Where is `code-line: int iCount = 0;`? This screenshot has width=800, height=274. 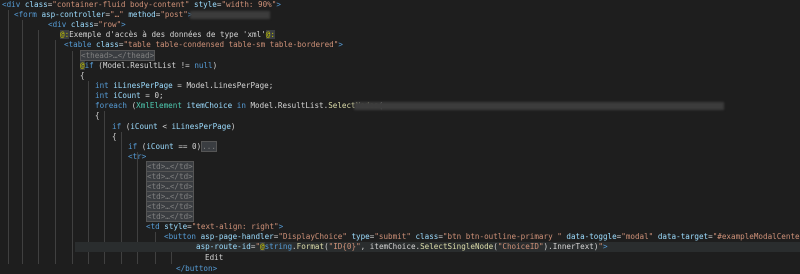 code-line: int iCount = 0; is located at coordinates (129, 96).